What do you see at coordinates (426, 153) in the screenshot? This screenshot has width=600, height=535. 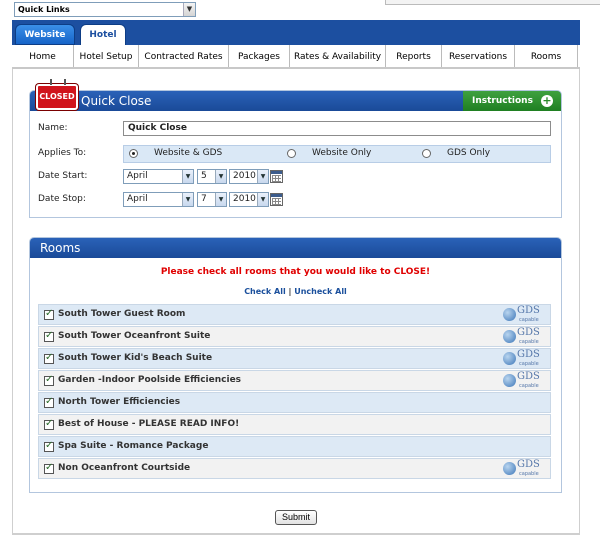 I see `radio-gds-only` at bounding box center [426, 153].